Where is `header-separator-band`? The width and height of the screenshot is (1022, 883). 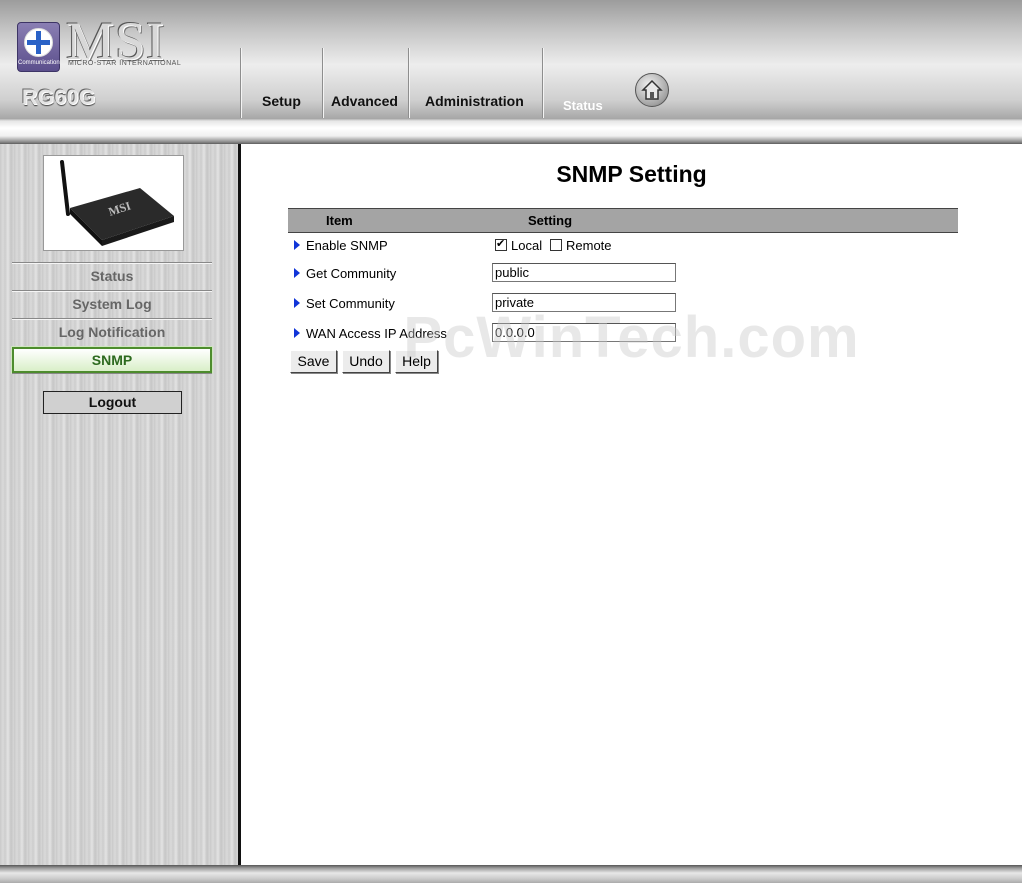
header-separator-band is located at coordinates (511, 131).